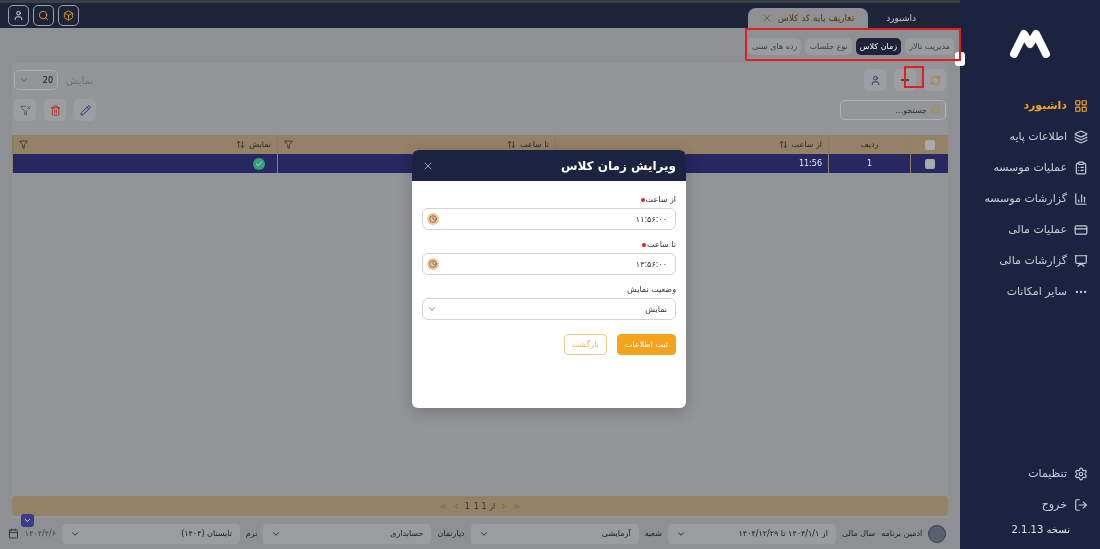  What do you see at coordinates (914, 77) in the screenshot?
I see `highlight-frame` at bounding box center [914, 77].